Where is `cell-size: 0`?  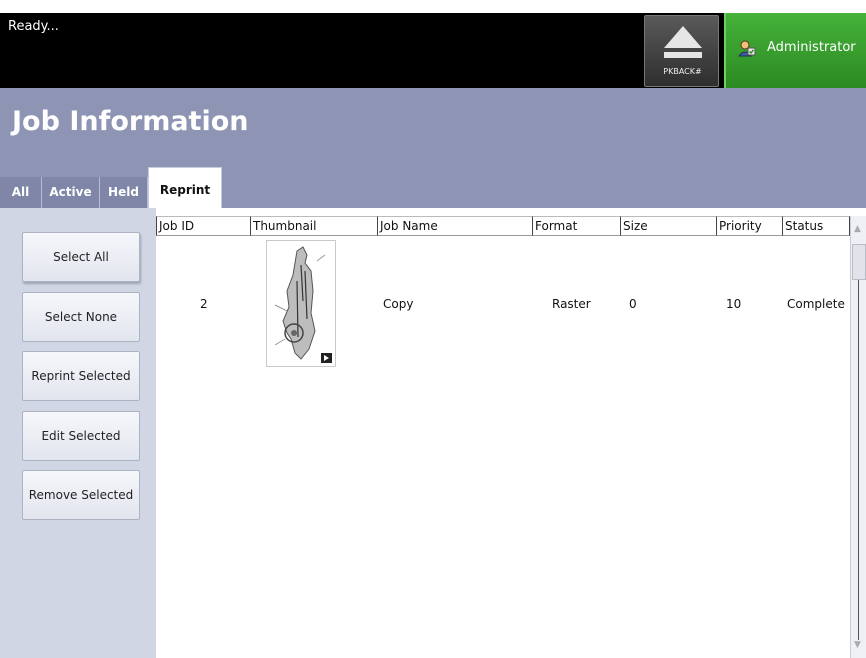 cell-size: 0 is located at coordinates (633, 304).